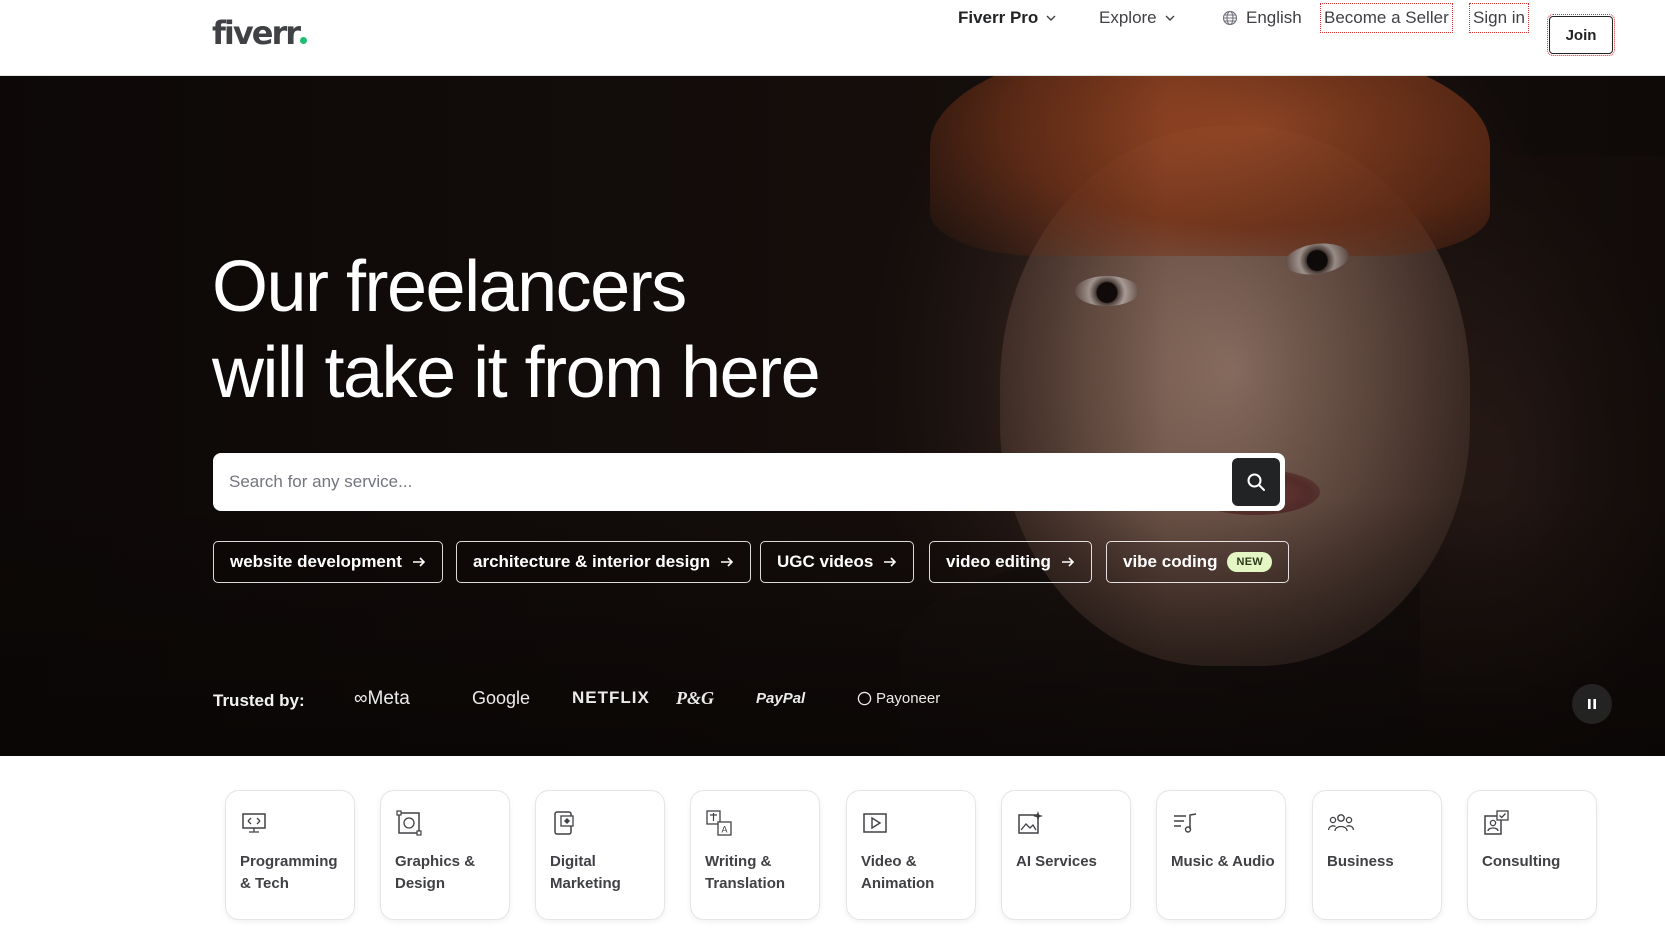 Image resolution: width=1665 pixels, height=931 pixels. I want to click on programming-icon, so click(254, 823).